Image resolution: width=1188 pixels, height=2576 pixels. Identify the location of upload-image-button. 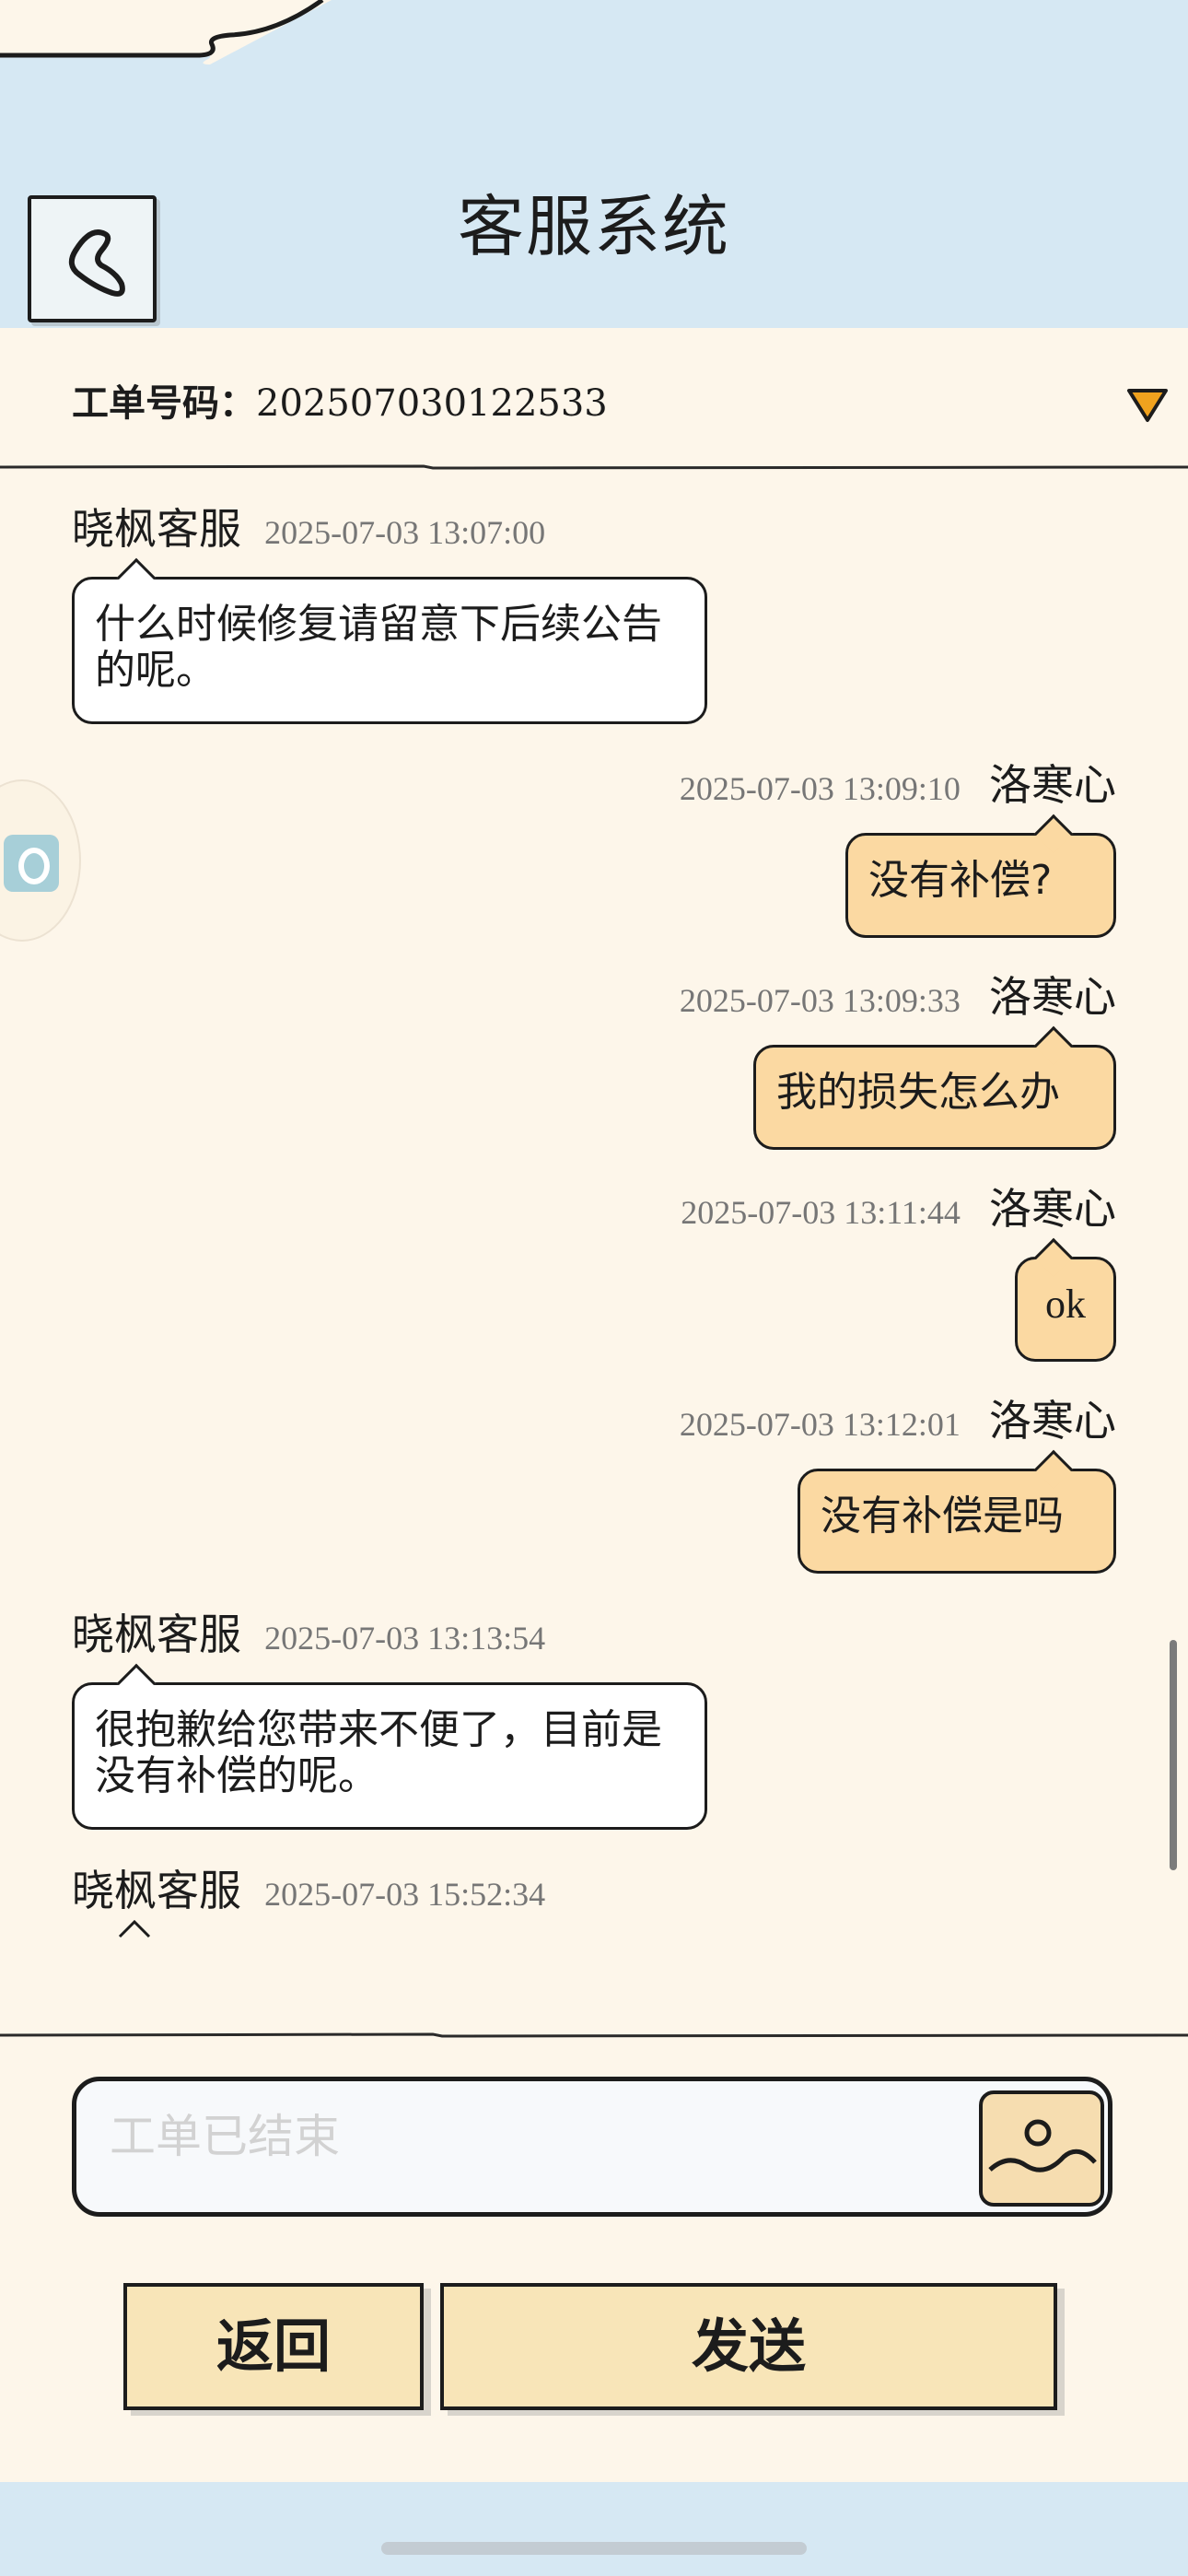
(1041, 2148).